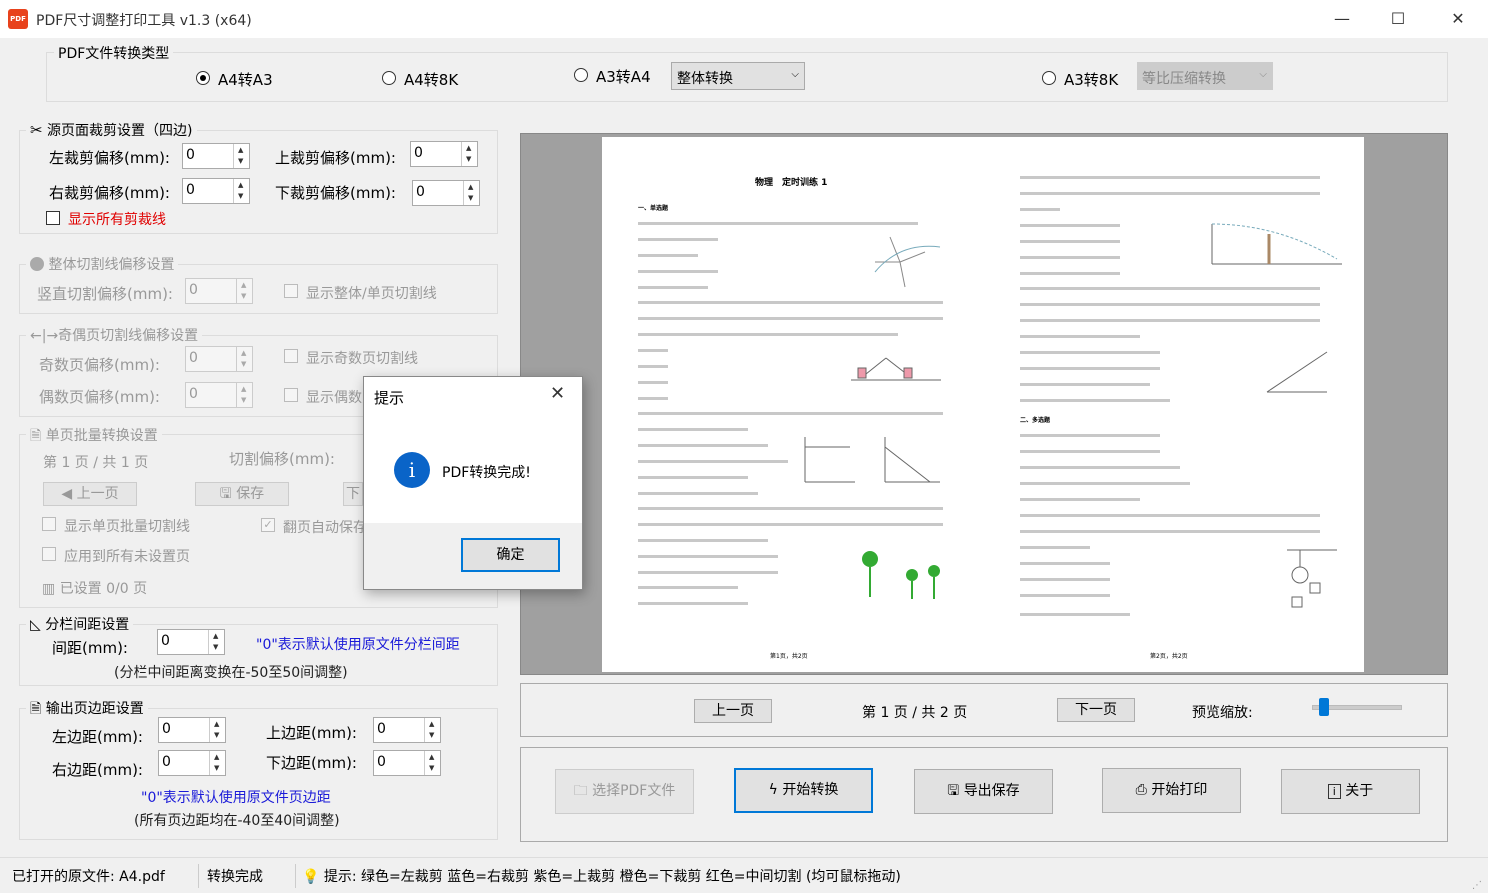 The height and width of the screenshot is (893, 1488). I want to click on zoom-slider-thumb, so click(1324, 707).